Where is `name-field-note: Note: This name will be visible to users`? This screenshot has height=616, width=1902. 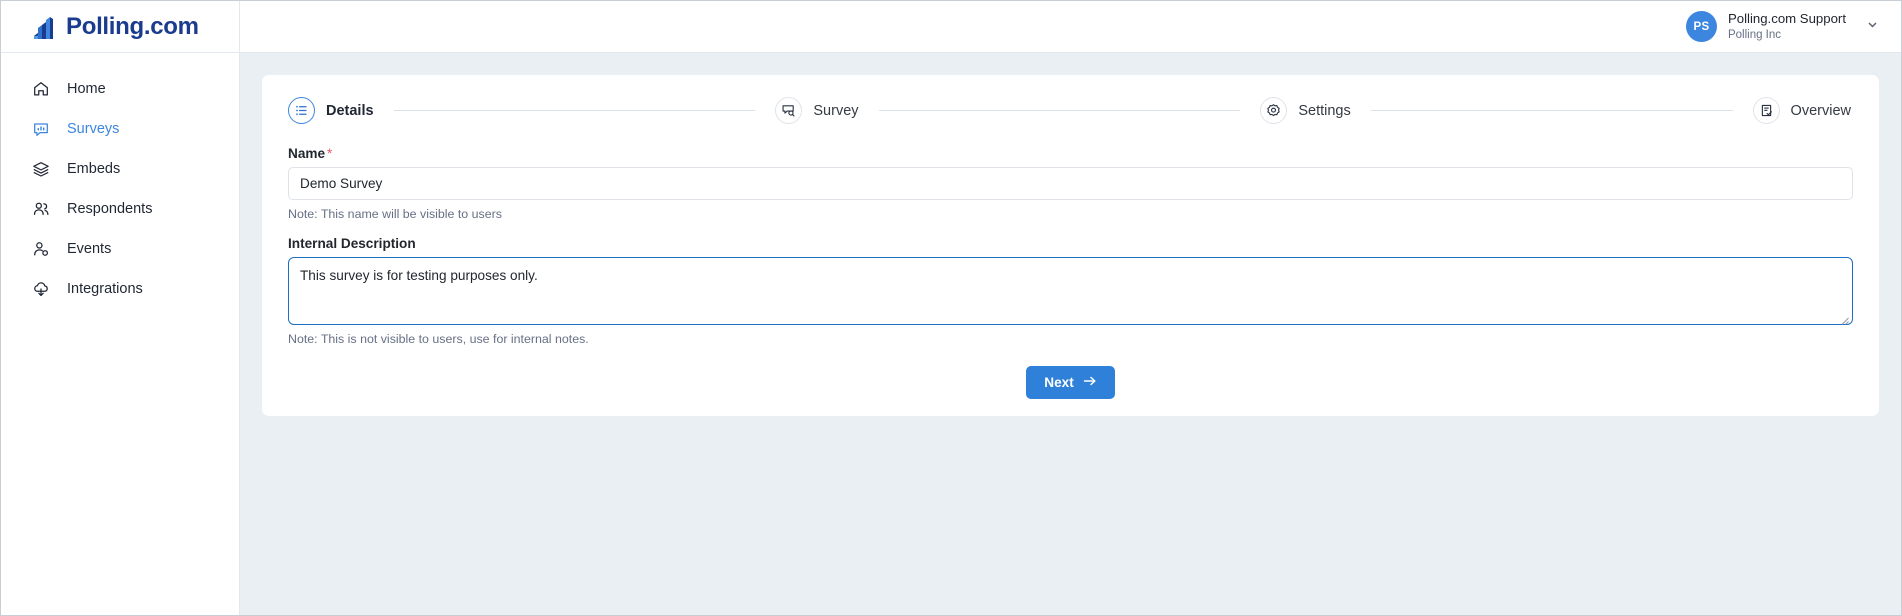 name-field-note: Note: This name will be visible to users is located at coordinates (395, 214).